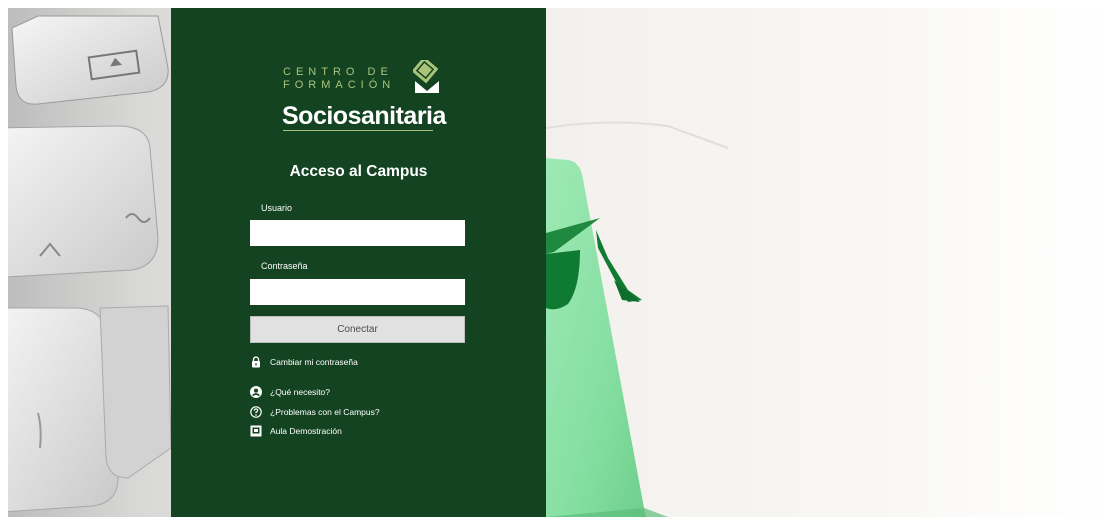  What do you see at coordinates (358, 171) in the screenshot?
I see `login-title: Acceso al Campus` at bounding box center [358, 171].